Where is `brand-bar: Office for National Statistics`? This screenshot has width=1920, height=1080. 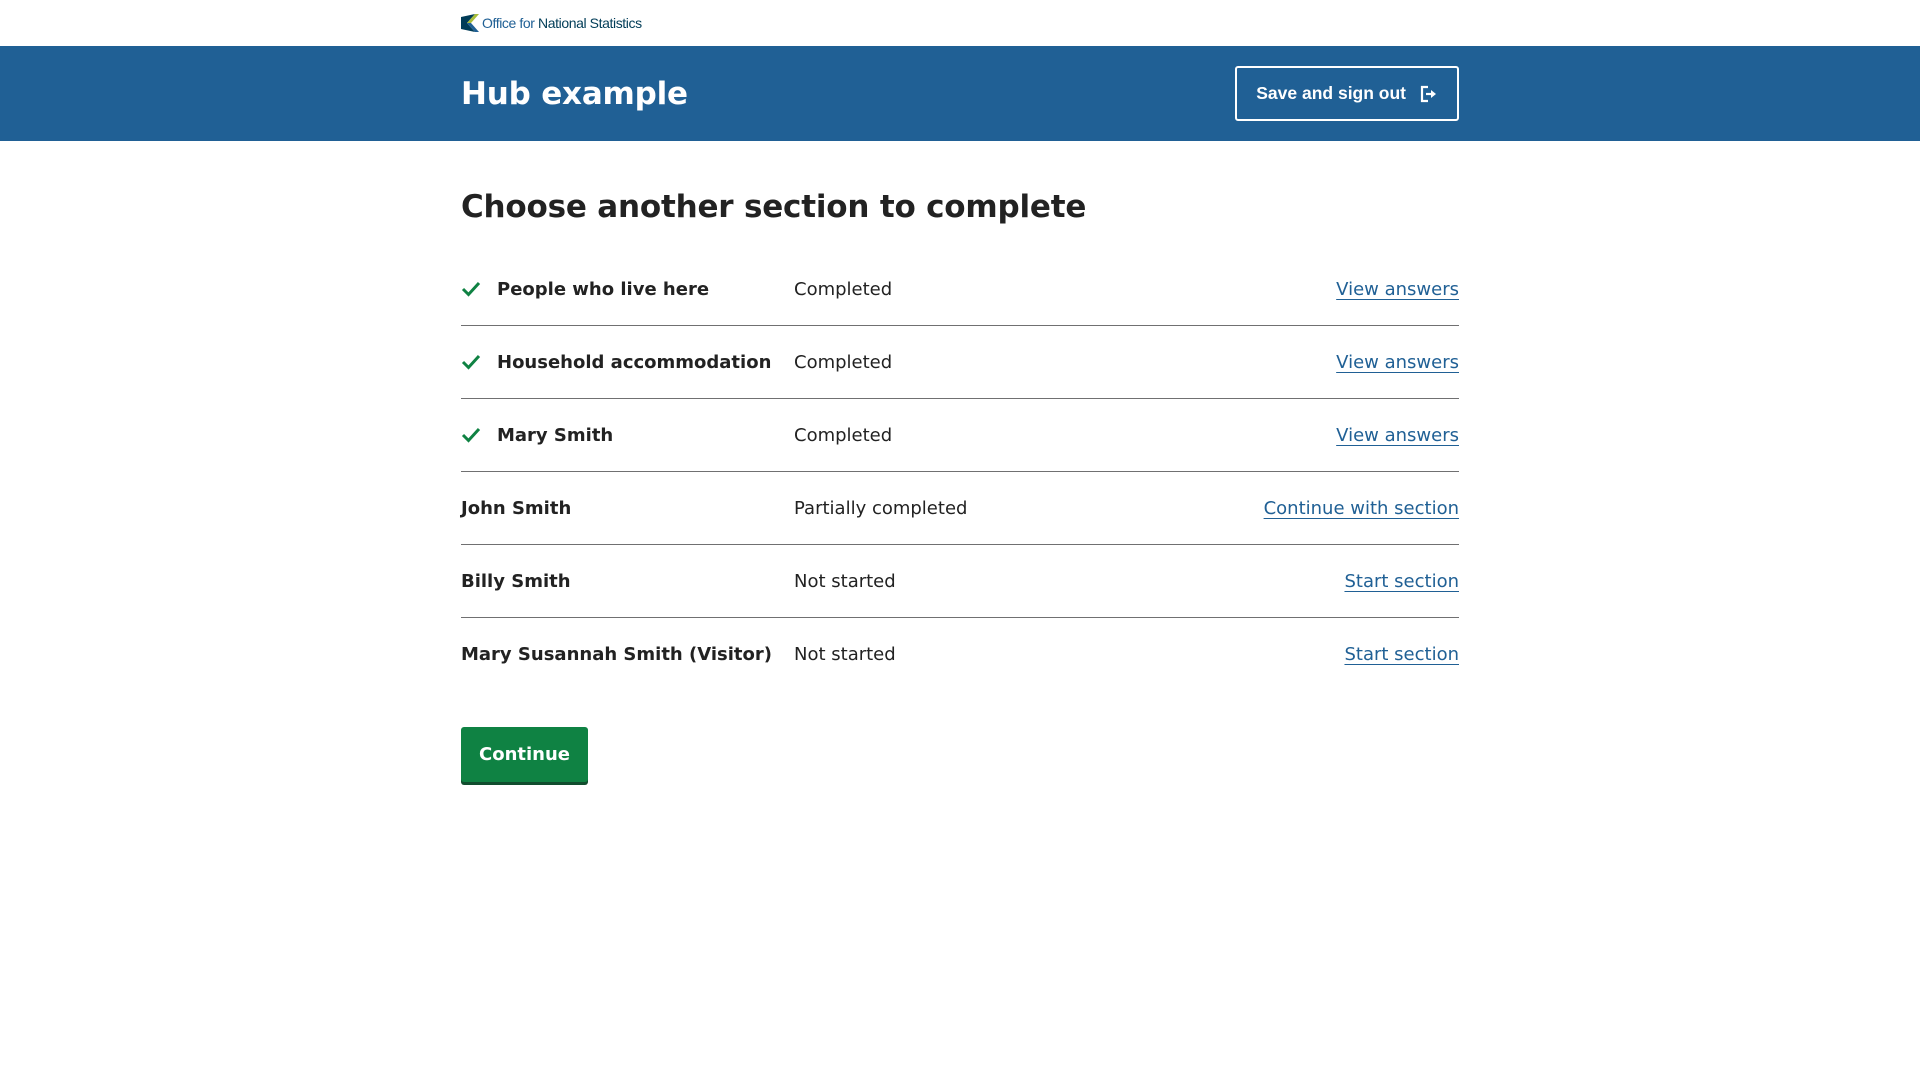 brand-bar: Office for National Statistics is located at coordinates (960, 23).